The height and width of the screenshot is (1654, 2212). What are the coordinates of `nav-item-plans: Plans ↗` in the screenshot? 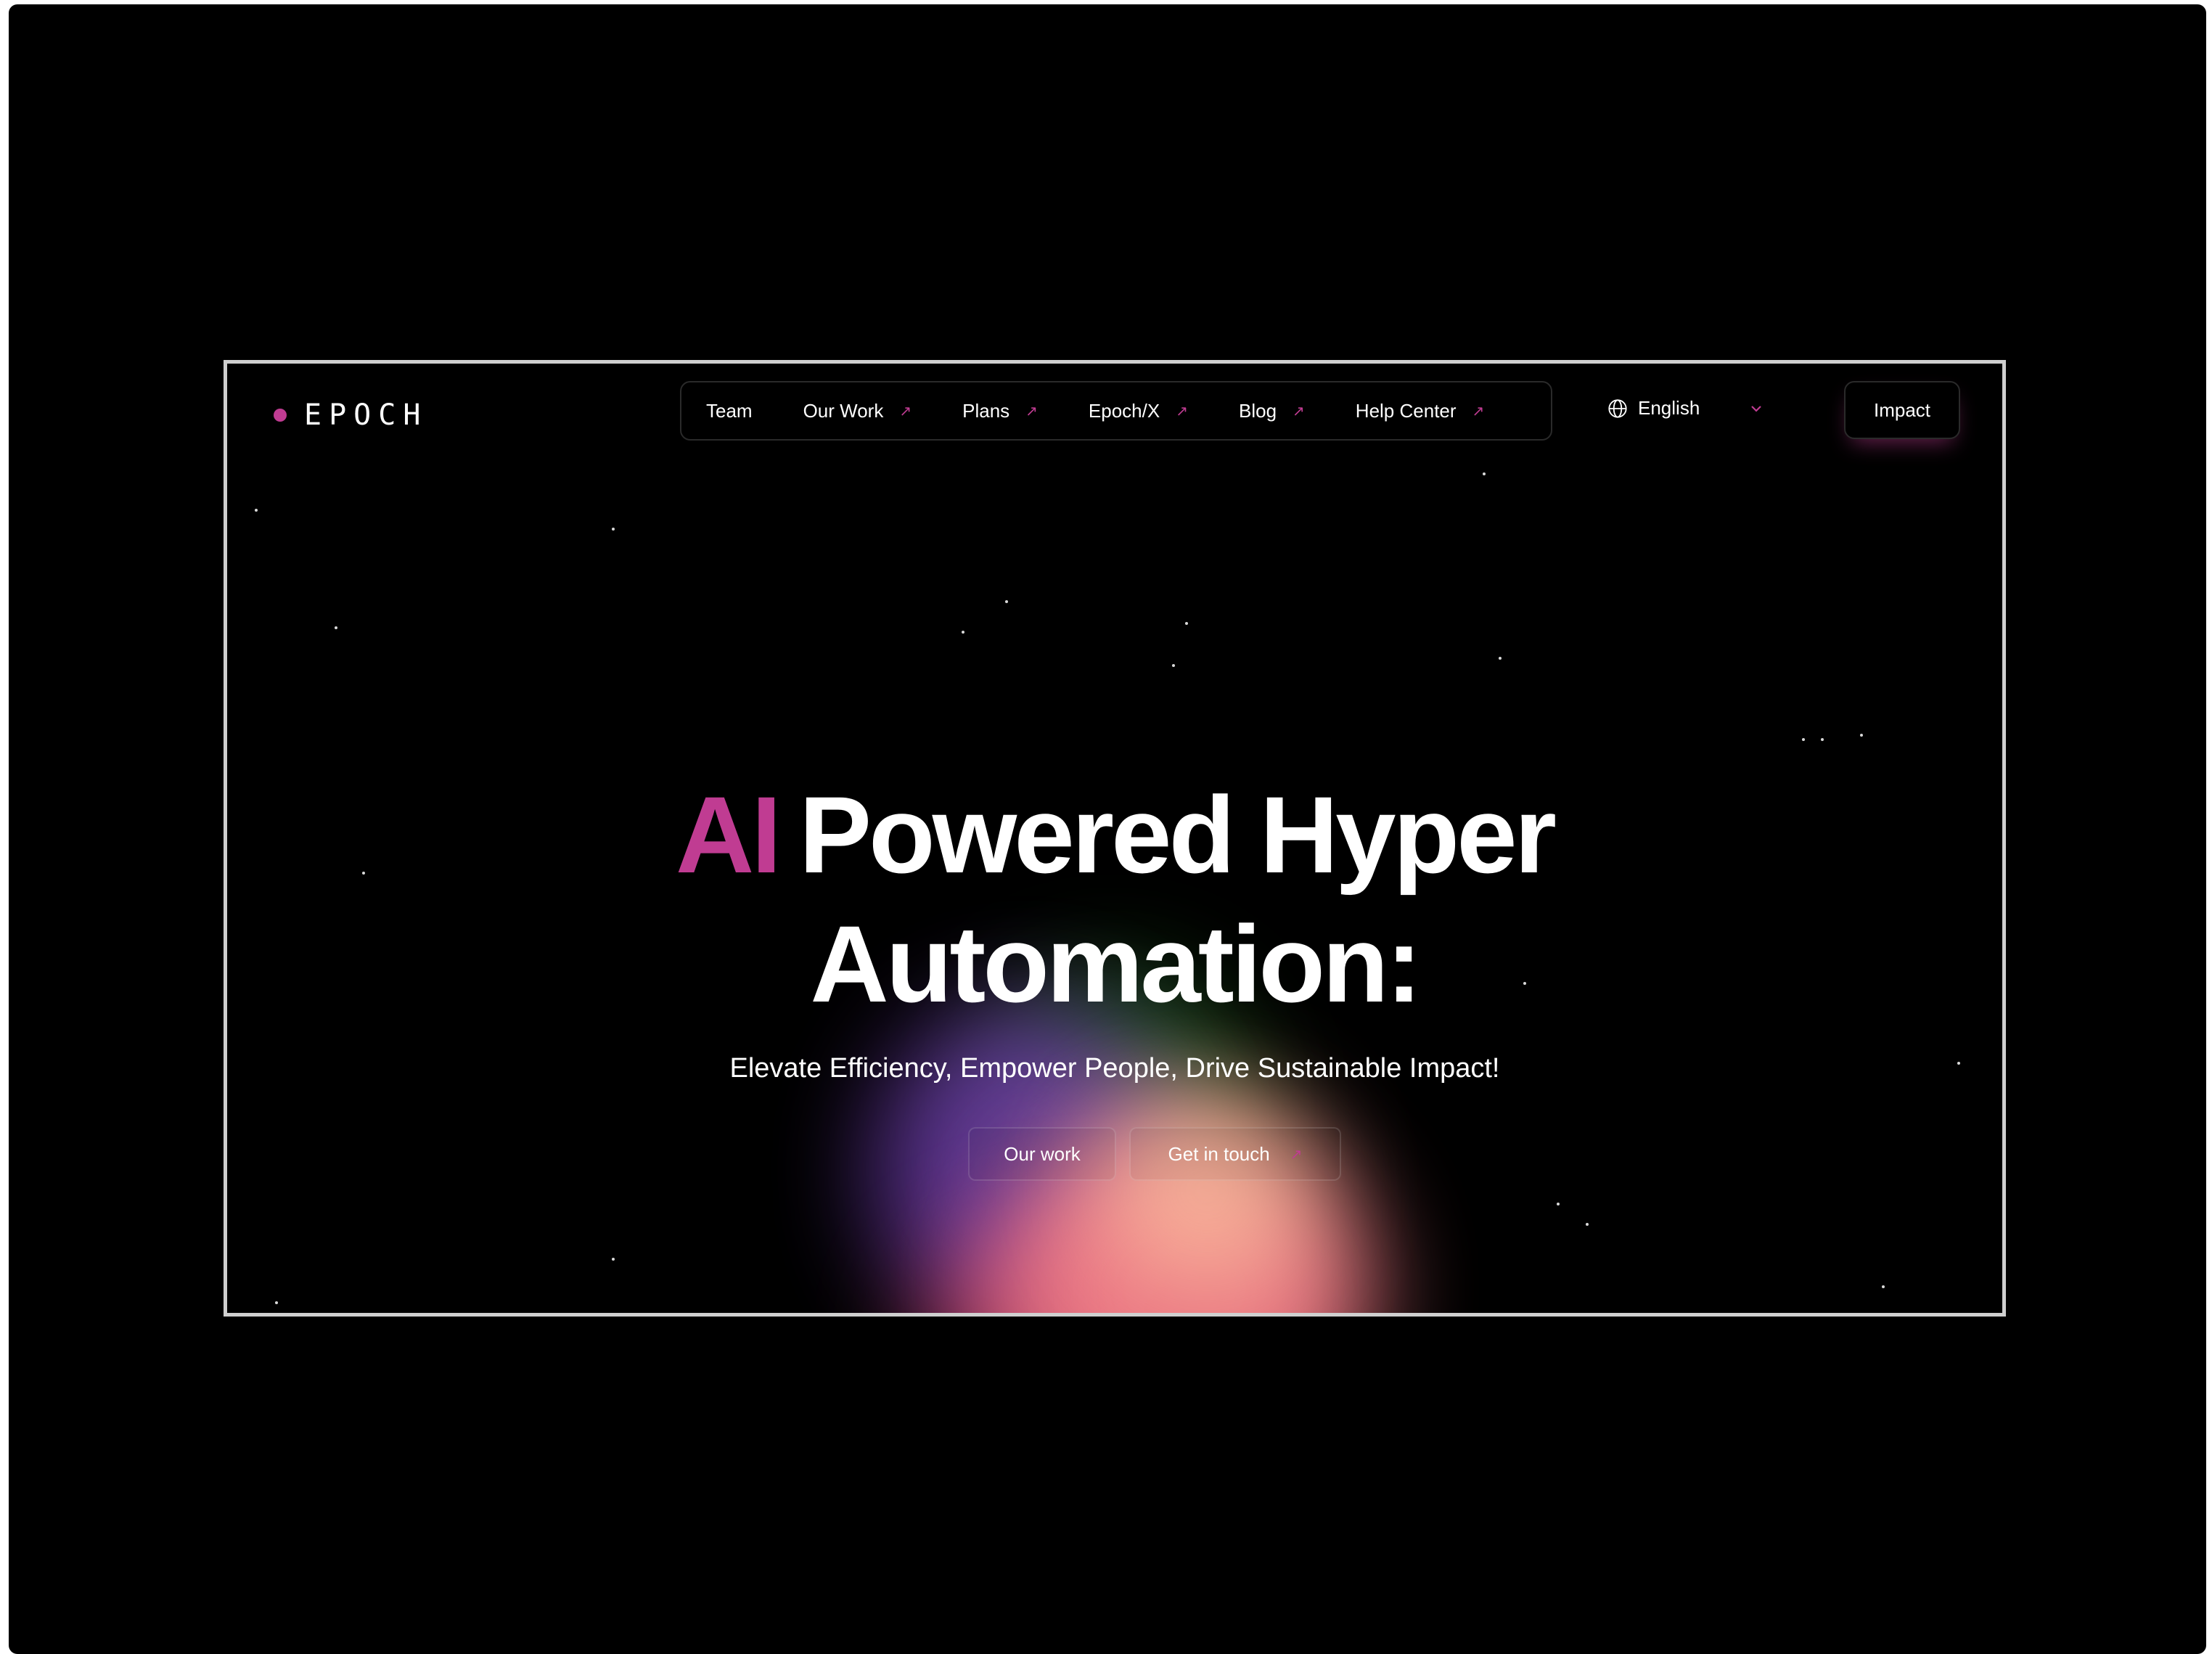 It's located at (1000, 411).